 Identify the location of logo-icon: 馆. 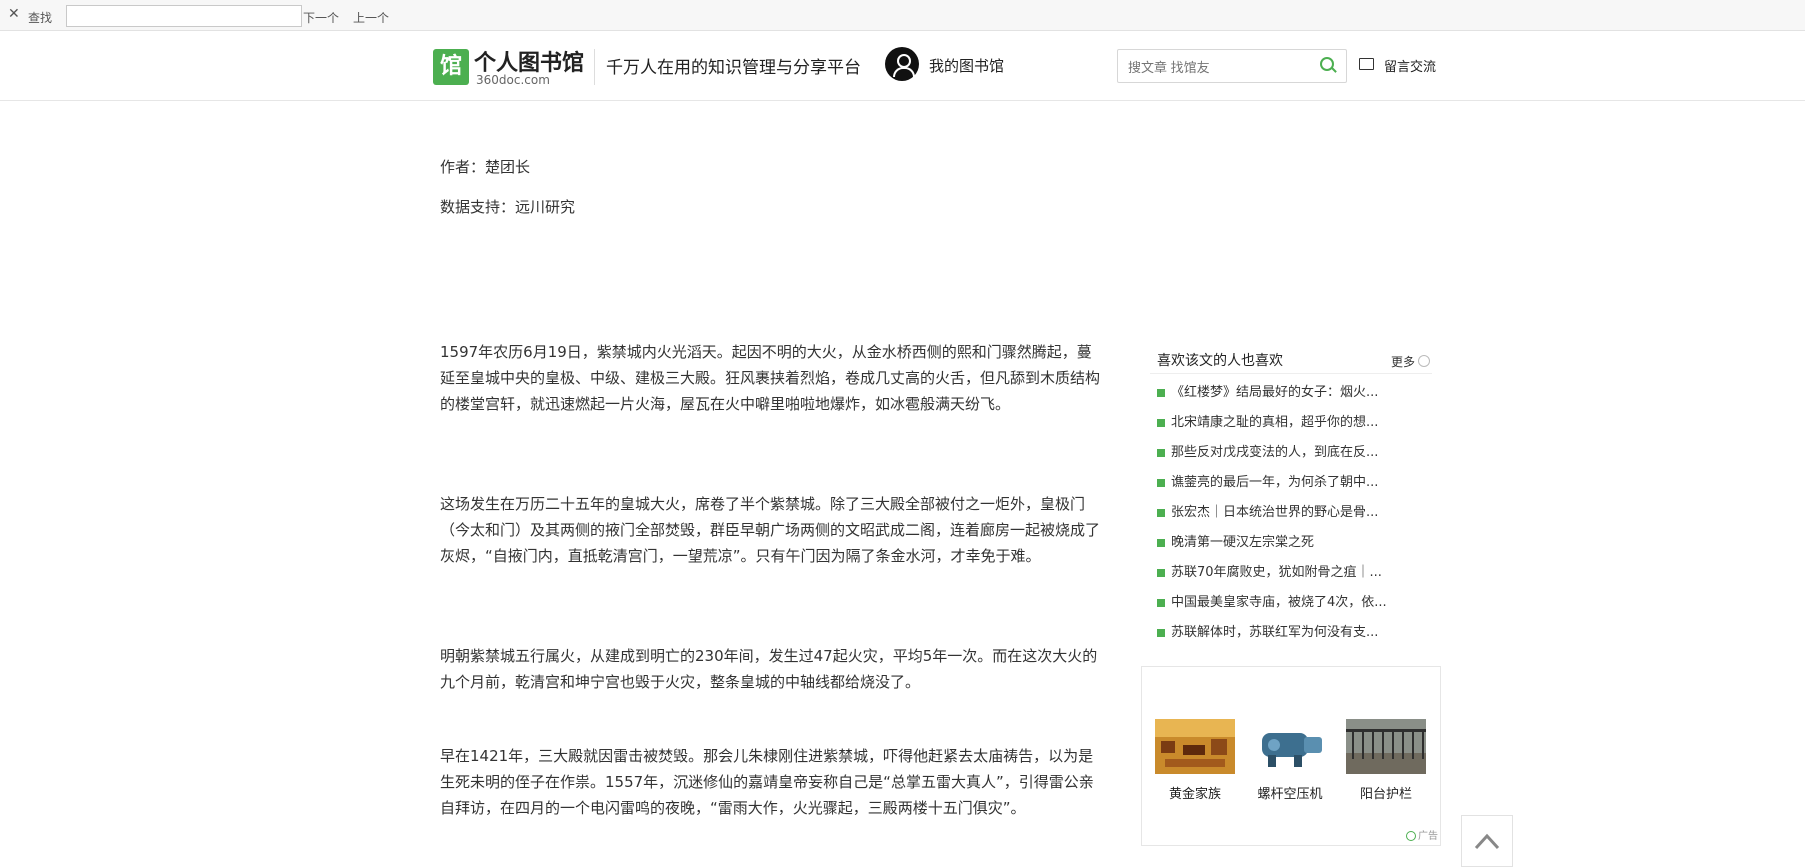
(451, 67).